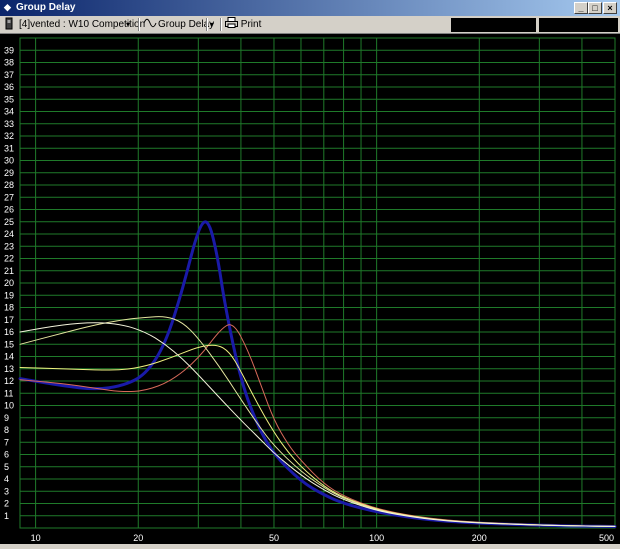 The height and width of the screenshot is (549, 620). I want to click on y-tick-label: 4, so click(6, 479).